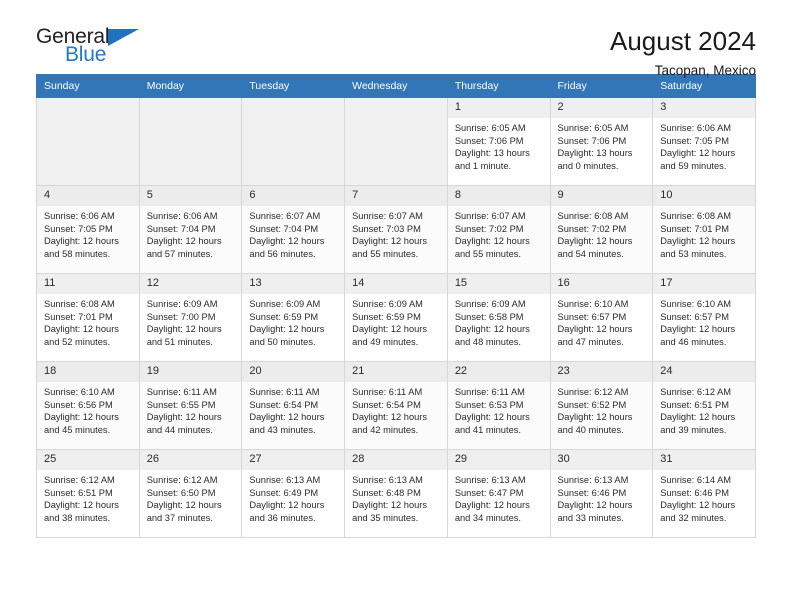  Describe the element at coordinates (683, 52) in the screenshot. I see `title-block: August 2024 Tacopan, Mexico` at that location.